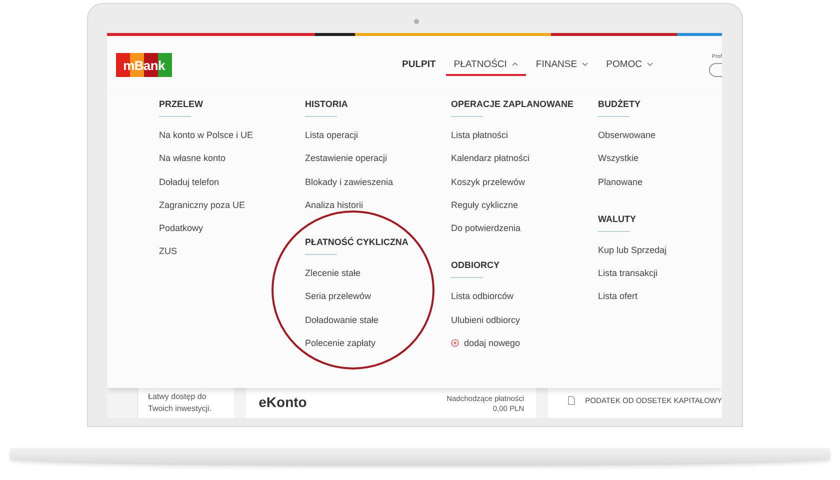 This screenshot has width=840, height=480. I want to click on menu-link: Kalendarz płatności, so click(524, 163).